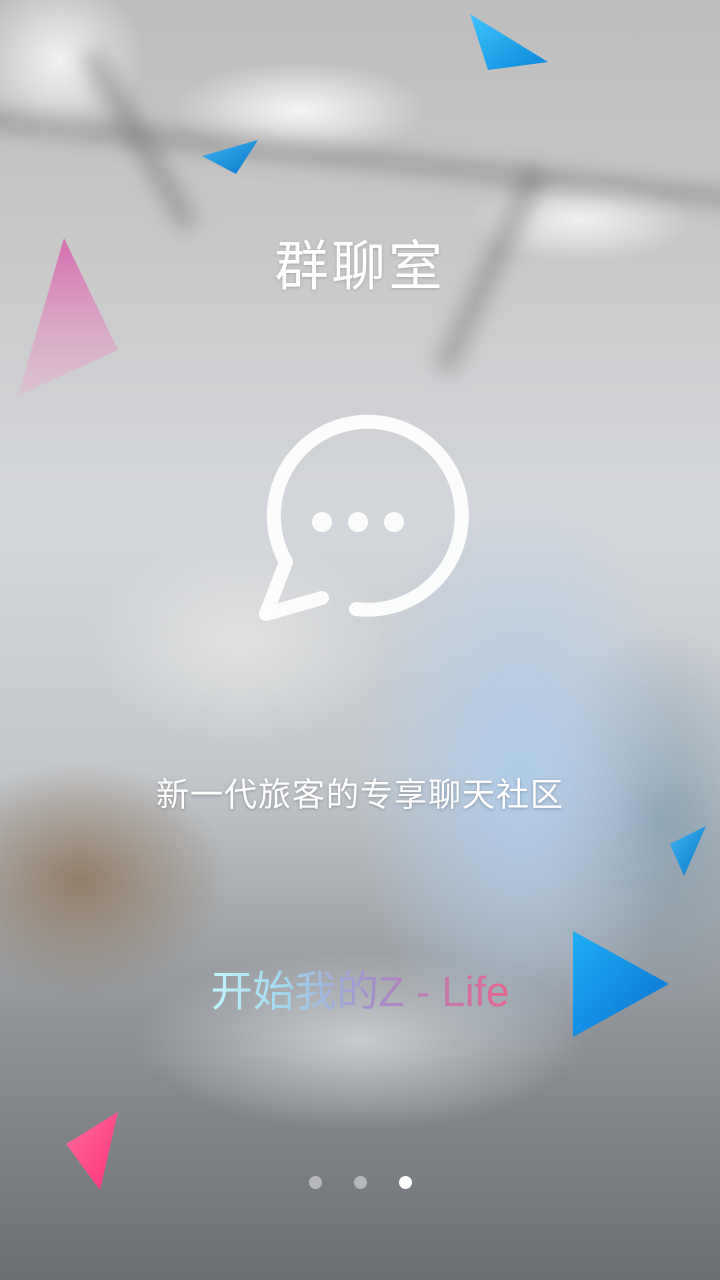  Describe the element at coordinates (360, 266) in the screenshot. I see `page-title: 群聊室` at that location.